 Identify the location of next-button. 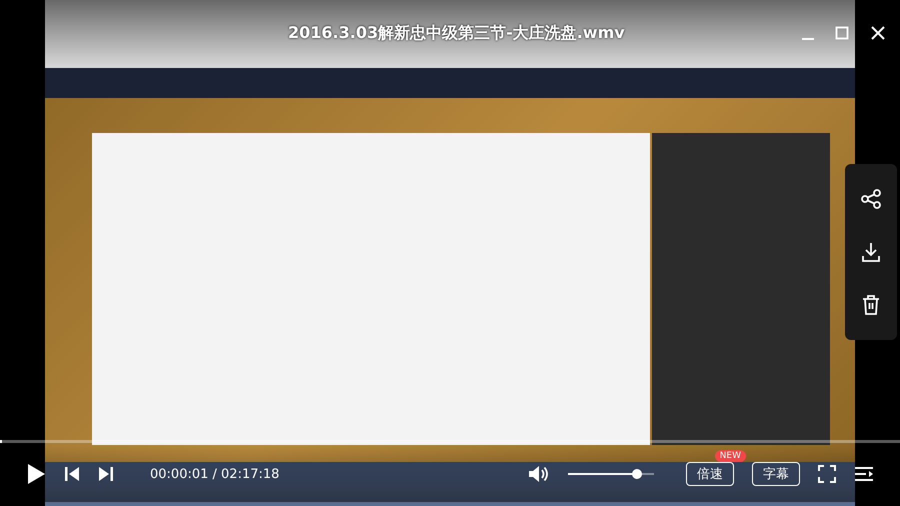
(106, 474).